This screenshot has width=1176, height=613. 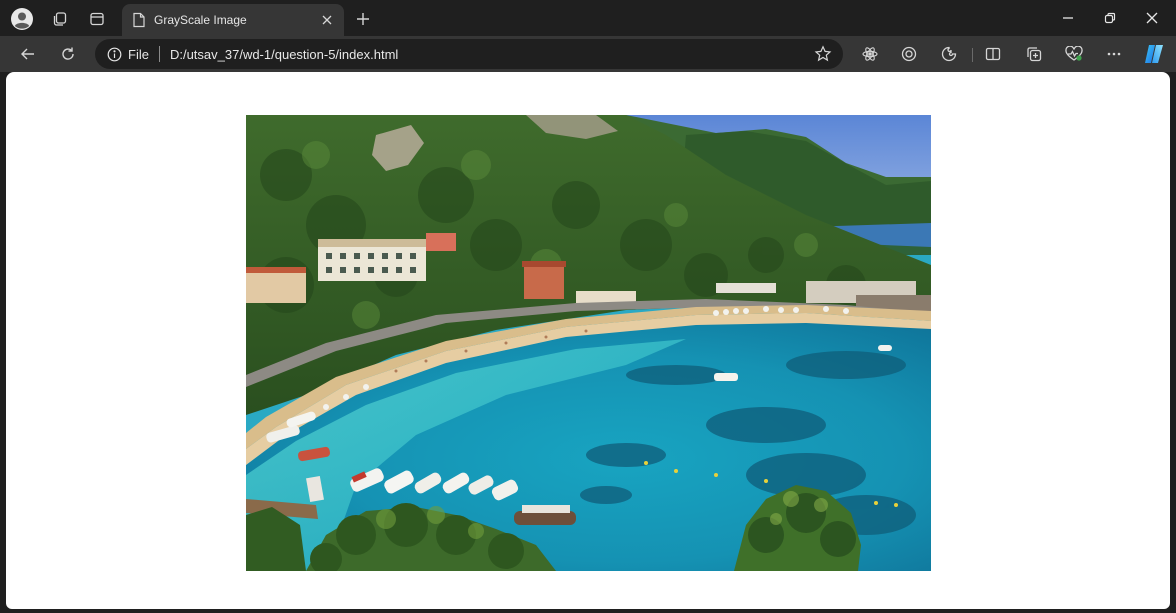 What do you see at coordinates (1068, 18) in the screenshot?
I see `minimize-icon` at bounding box center [1068, 18].